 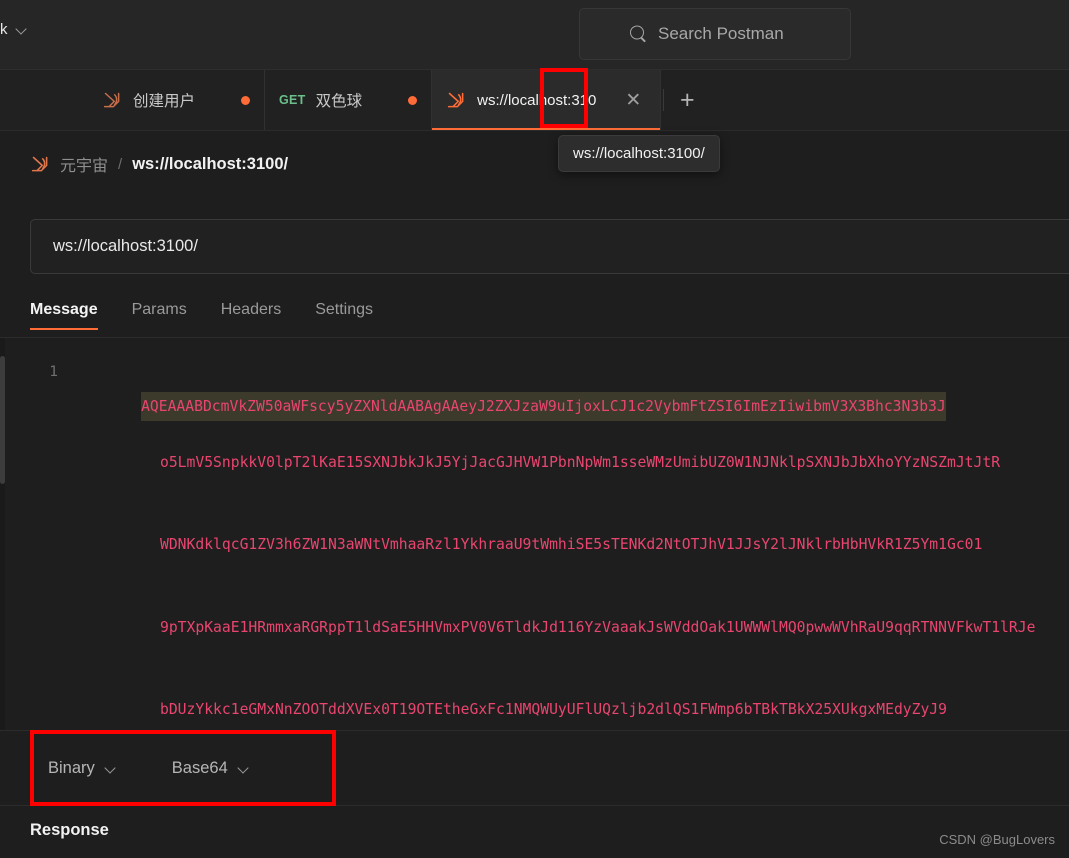 I want to click on encoding-select: Base64, so click(x=210, y=768).